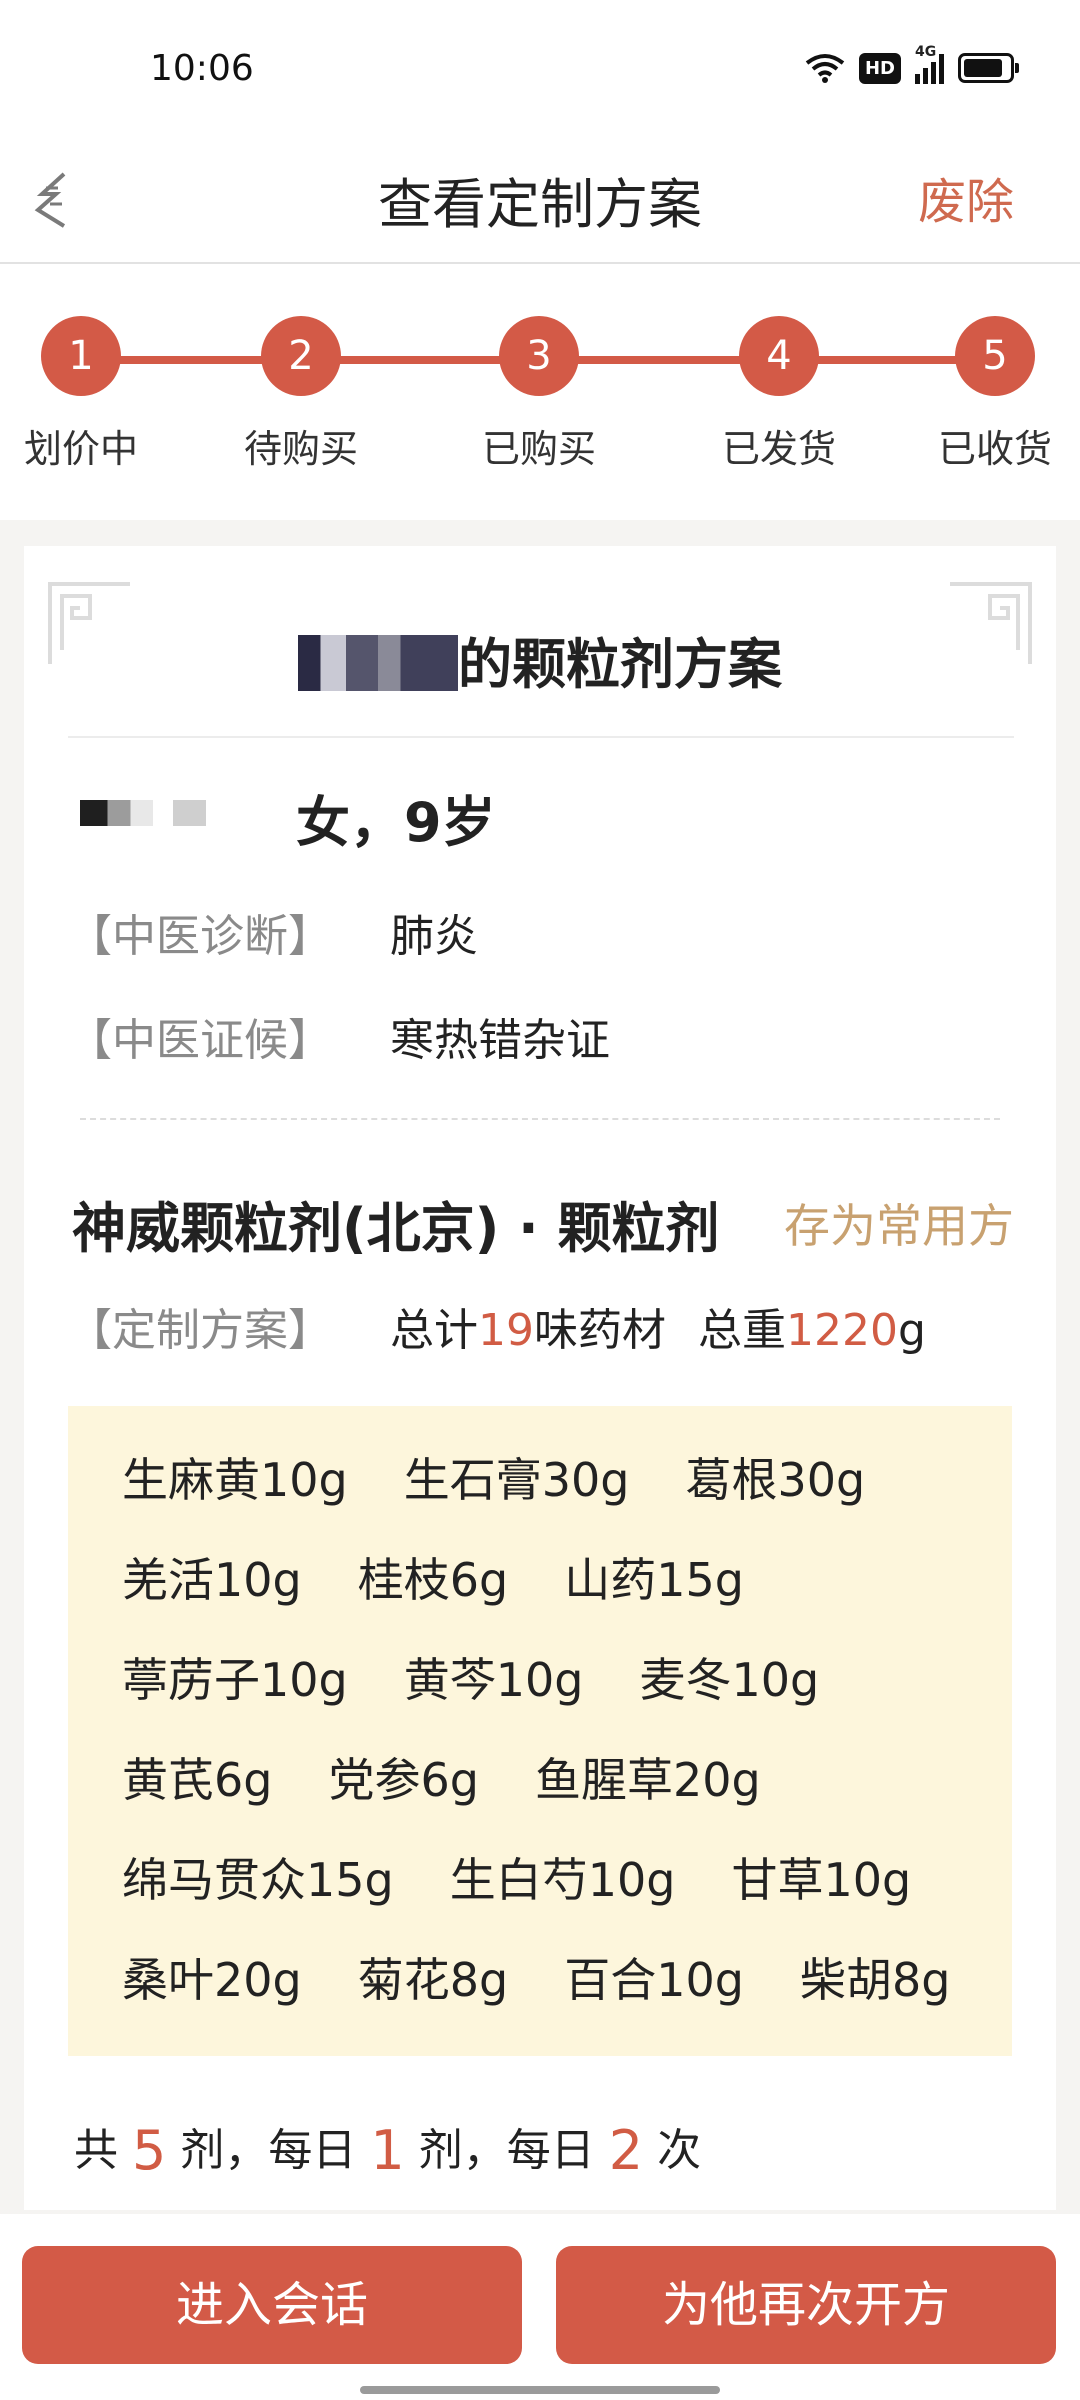 This screenshot has height=2400, width=1080. What do you see at coordinates (396, 1228) in the screenshot?
I see `recipe-name: 神威颗粒剂(北京) · 颗粒剂` at bounding box center [396, 1228].